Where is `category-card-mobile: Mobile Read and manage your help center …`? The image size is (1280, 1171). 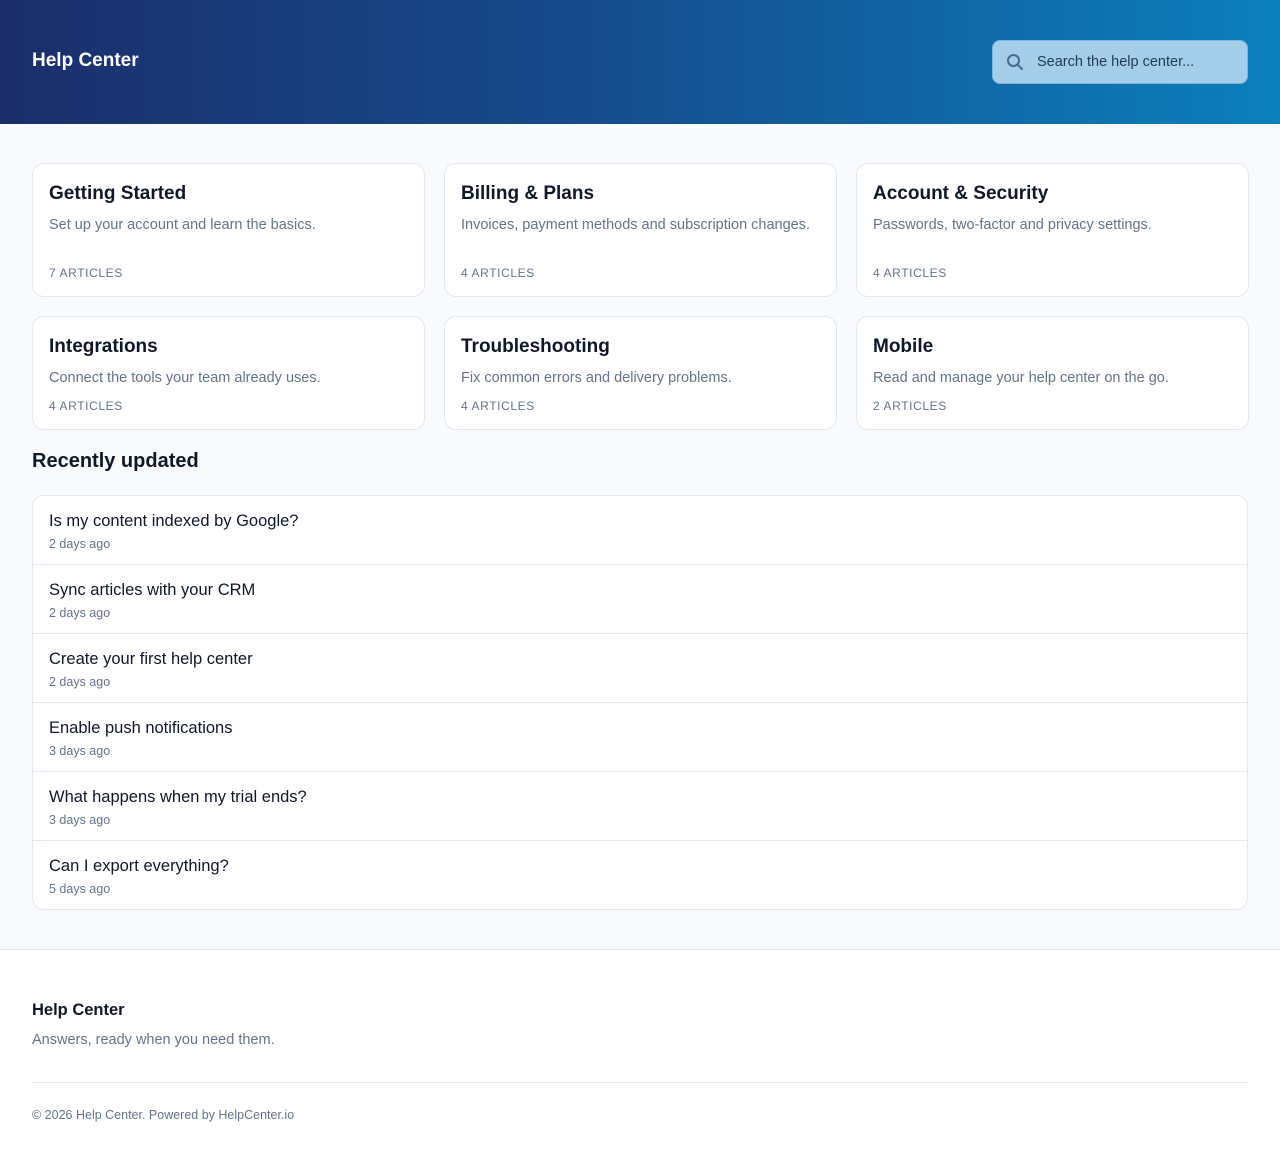 category-card-mobile: Mobile Read and manage your help center … is located at coordinates (1052, 373).